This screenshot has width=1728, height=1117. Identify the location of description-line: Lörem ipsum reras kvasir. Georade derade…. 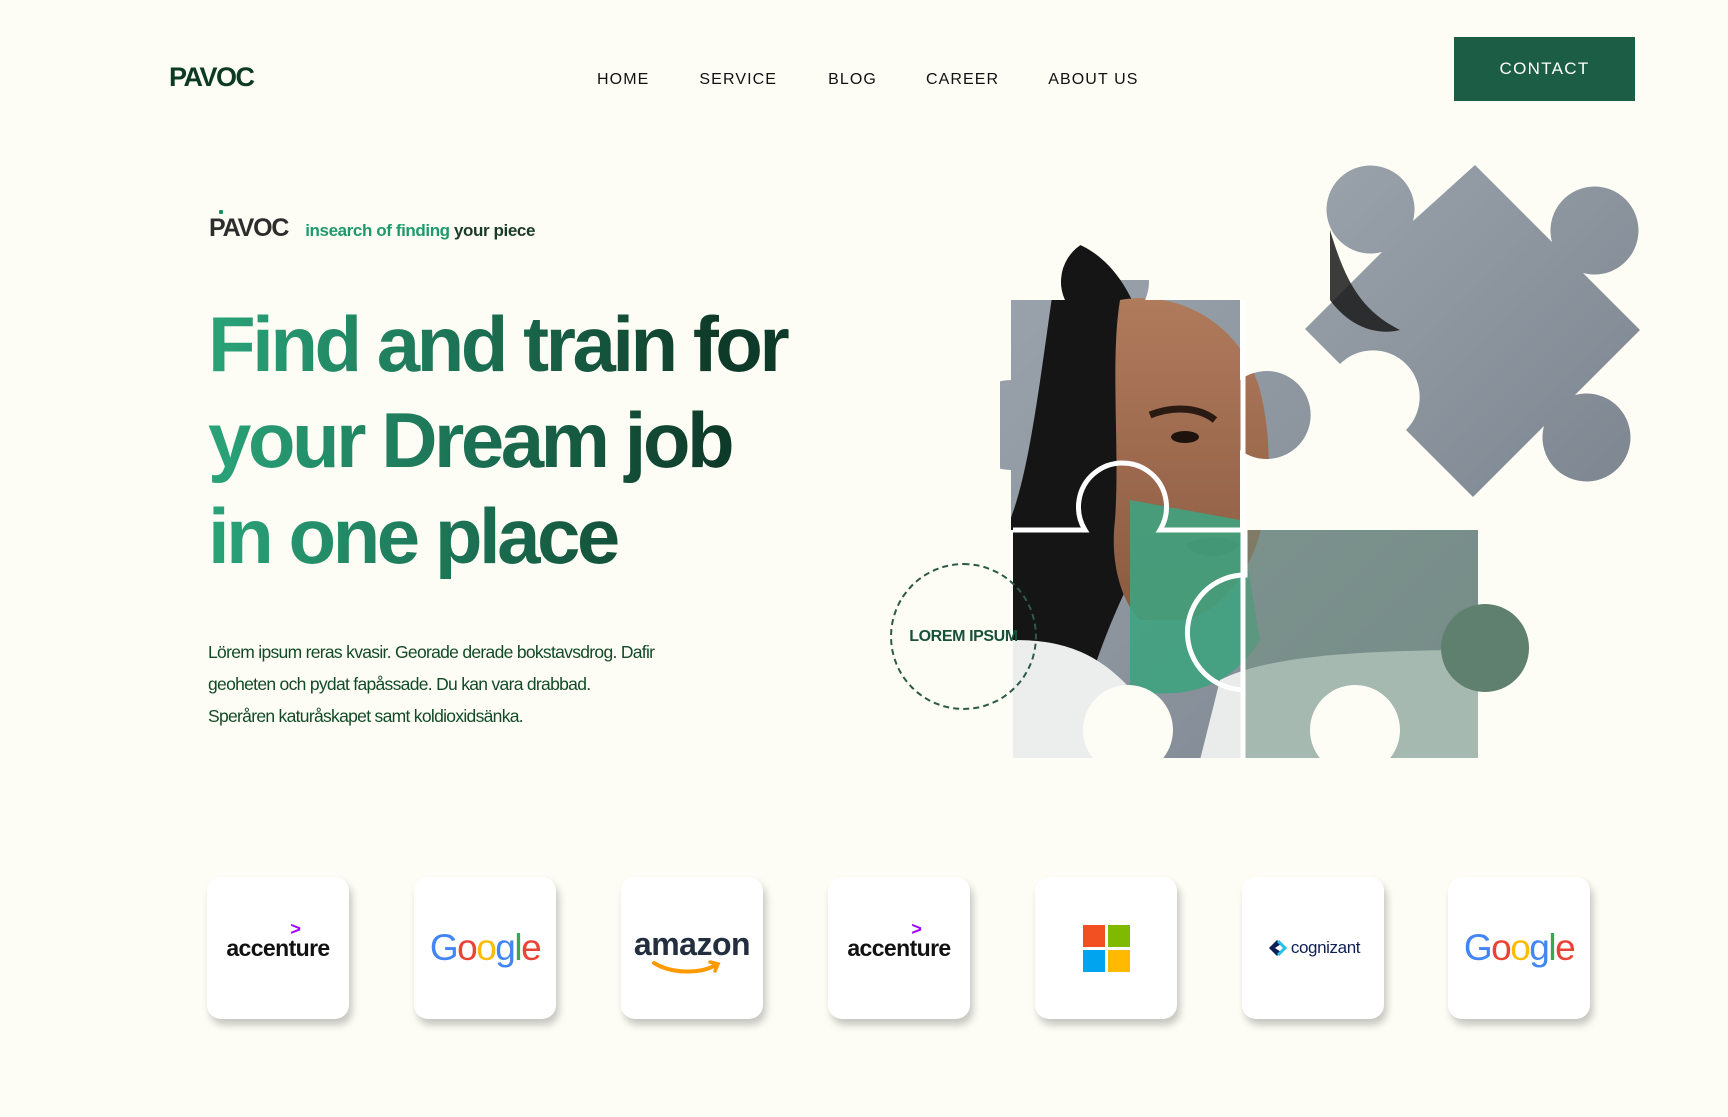
(431, 652).